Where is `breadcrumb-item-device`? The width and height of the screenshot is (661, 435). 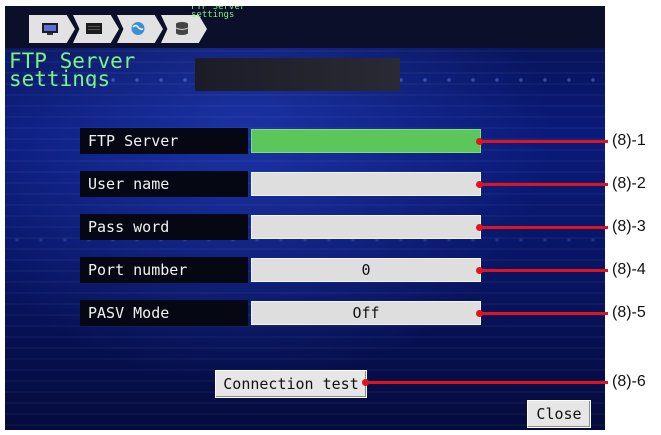
breadcrumb-item-device is located at coordinates (96, 29).